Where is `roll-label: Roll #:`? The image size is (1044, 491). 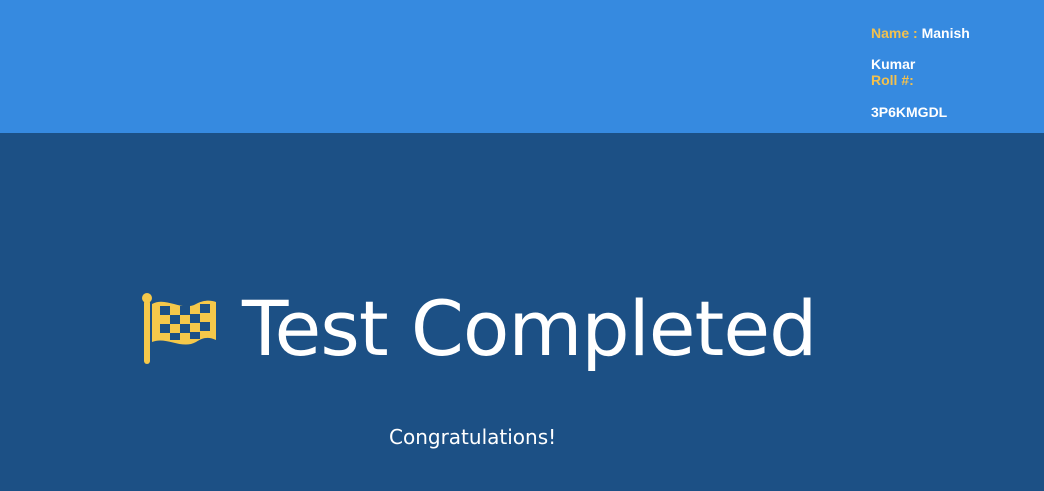 roll-label: Roll #: is located at coordinates (892, 80).